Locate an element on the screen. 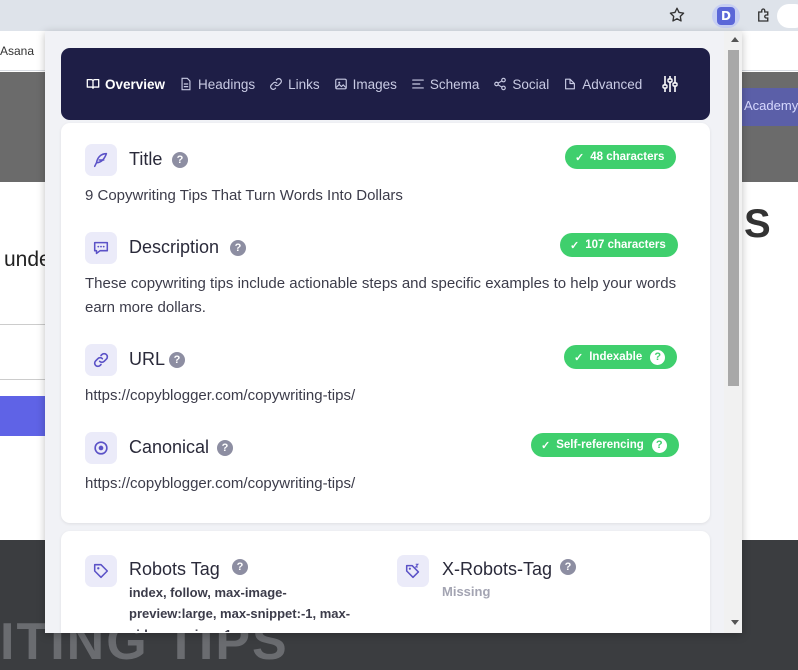  title-help-icon: ? is located at coordinates (180, 160).